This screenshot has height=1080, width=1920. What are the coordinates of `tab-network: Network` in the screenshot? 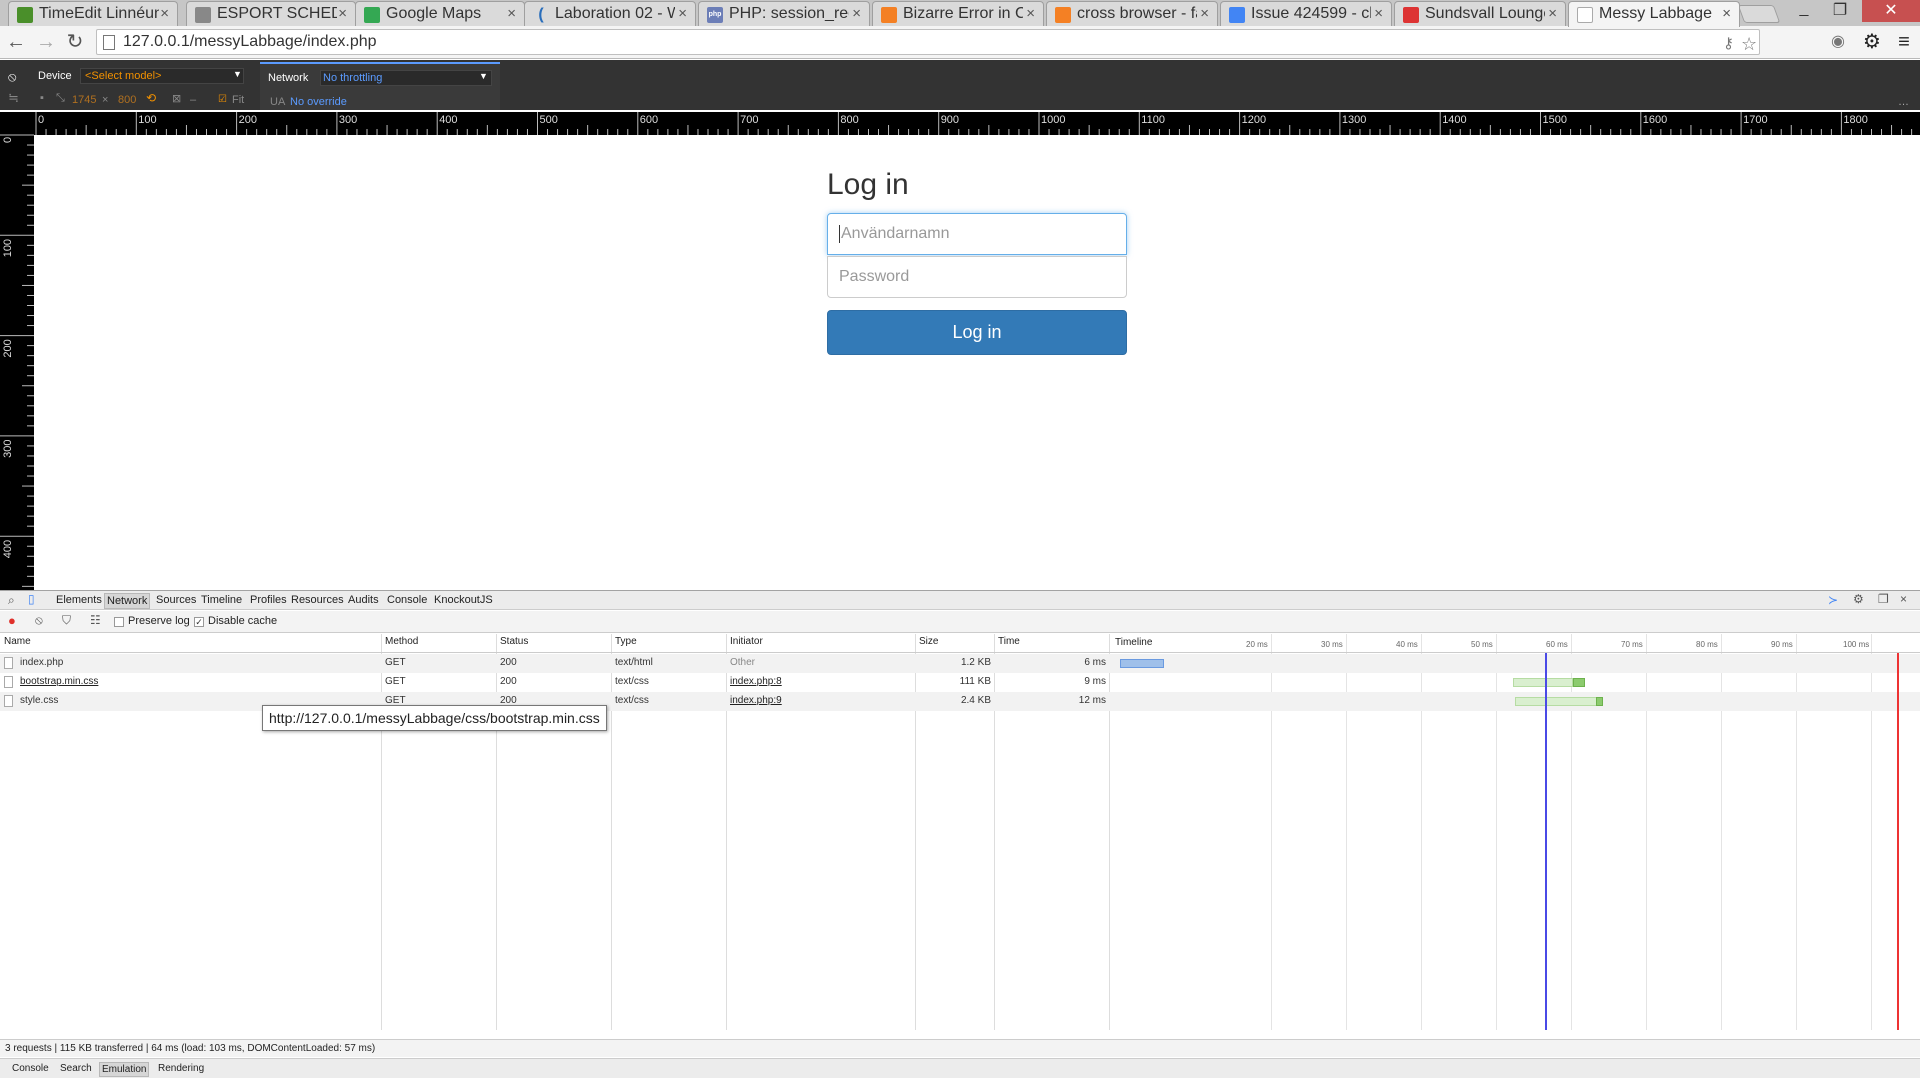 It's located at (127, 601).